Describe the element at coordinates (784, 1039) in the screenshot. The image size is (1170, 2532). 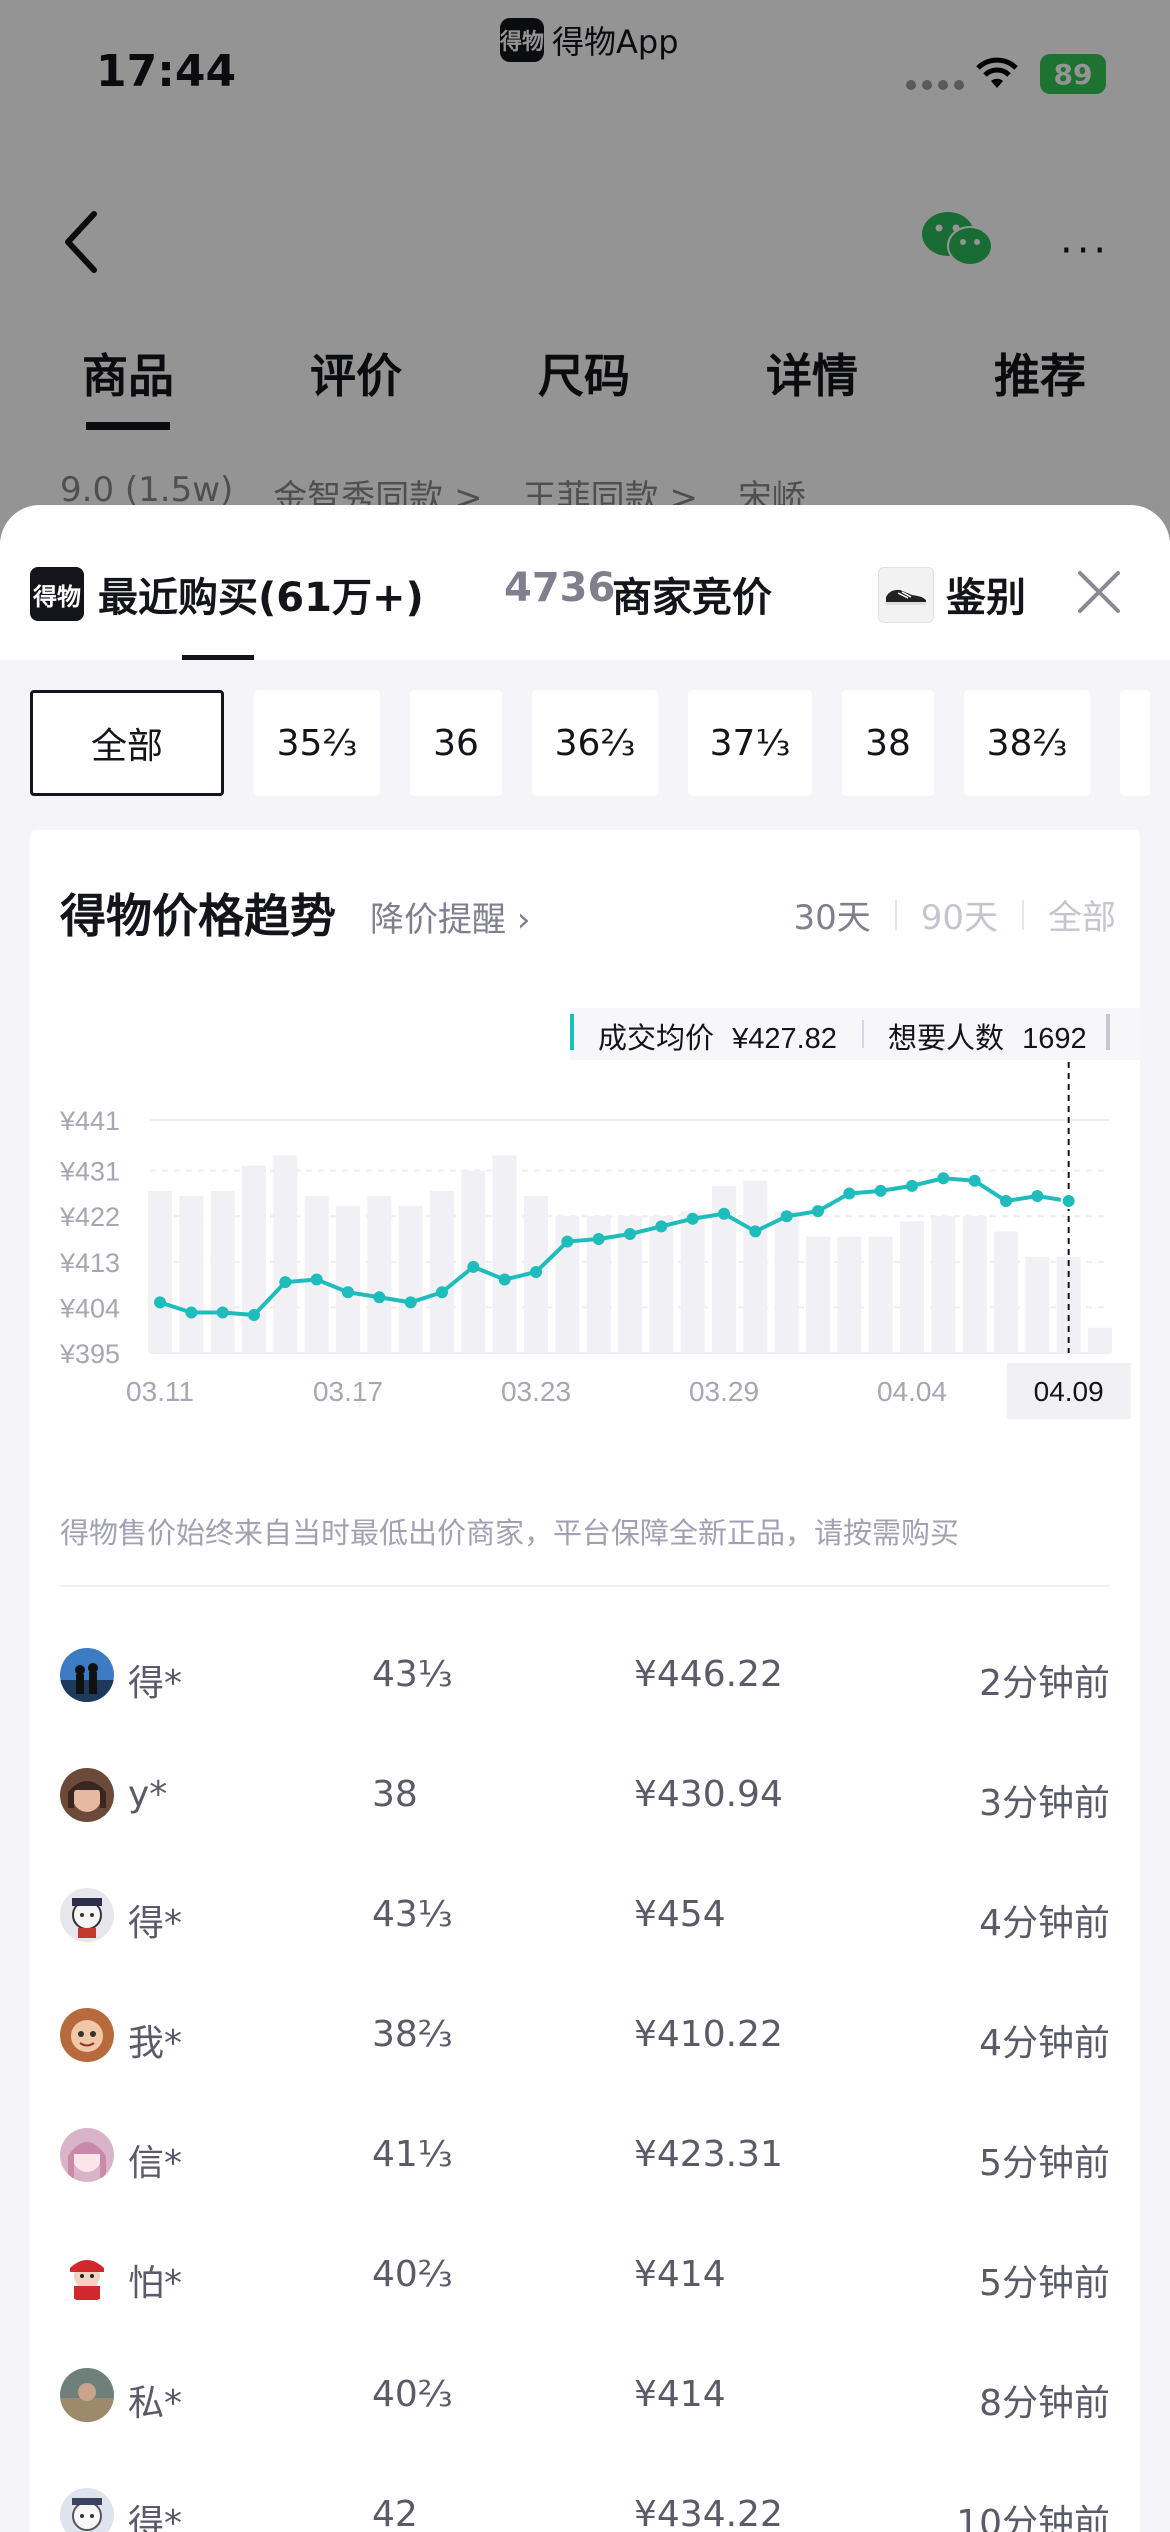
I see `tooltip-avg-value: ¥427.82` at that location.